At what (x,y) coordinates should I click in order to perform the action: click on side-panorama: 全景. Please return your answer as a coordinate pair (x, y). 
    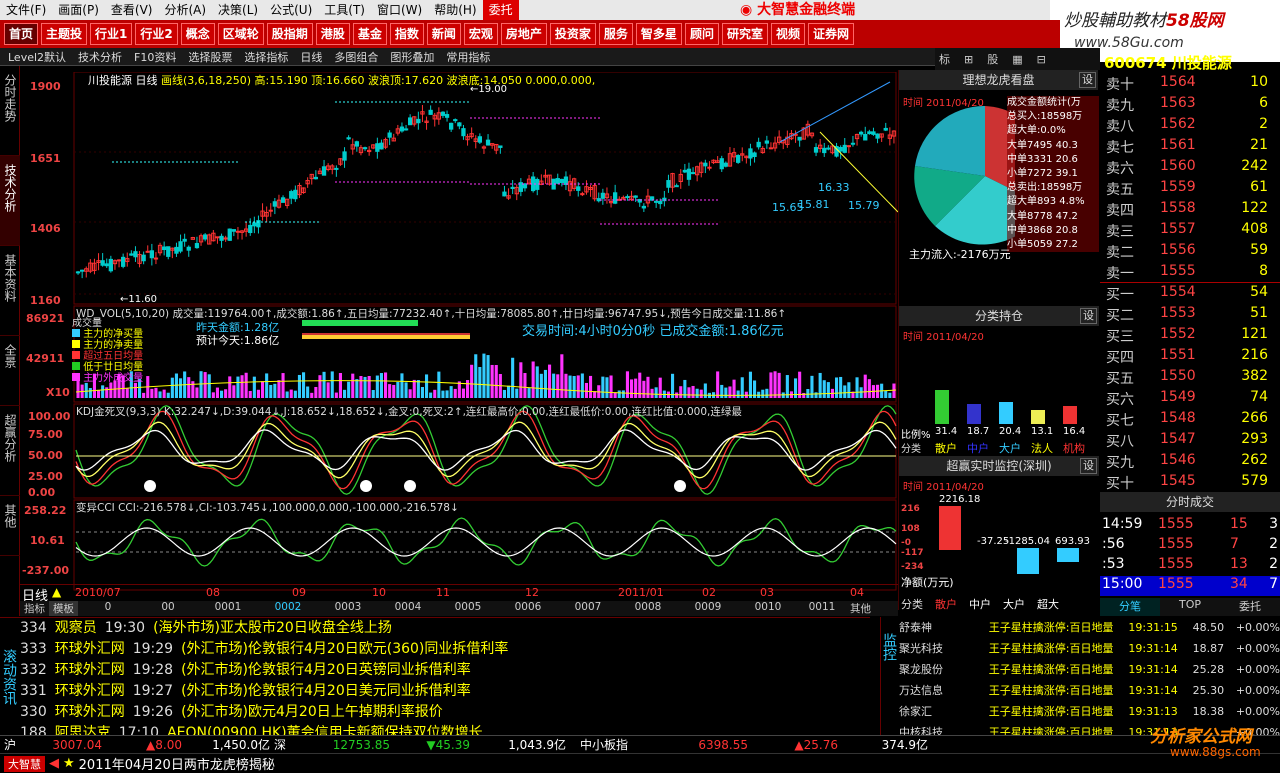
    Looking at the image, I should click on (10, 371).